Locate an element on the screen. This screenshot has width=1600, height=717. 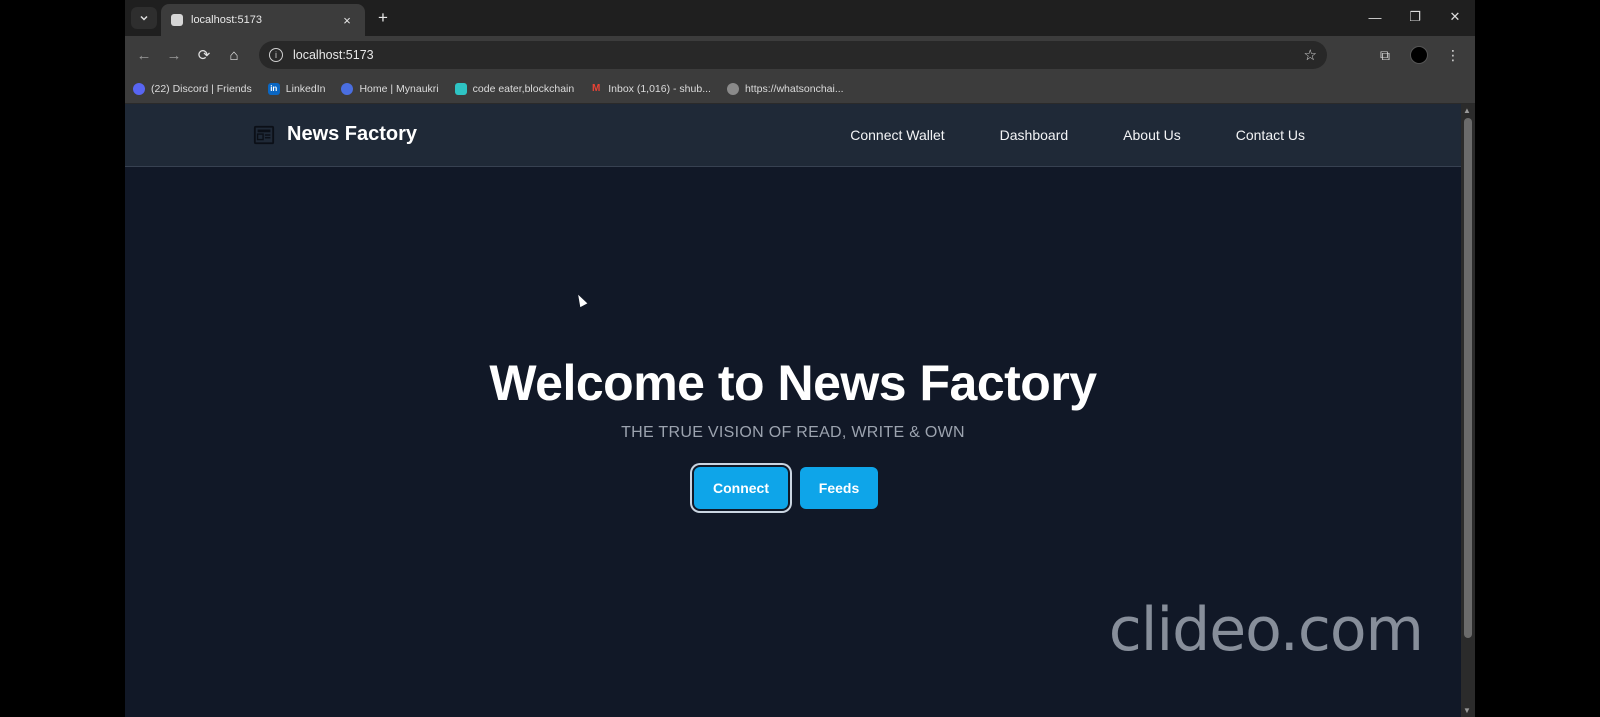
bookmark-discord: (22) Discord | Friends is located at coordinates (192, 88).